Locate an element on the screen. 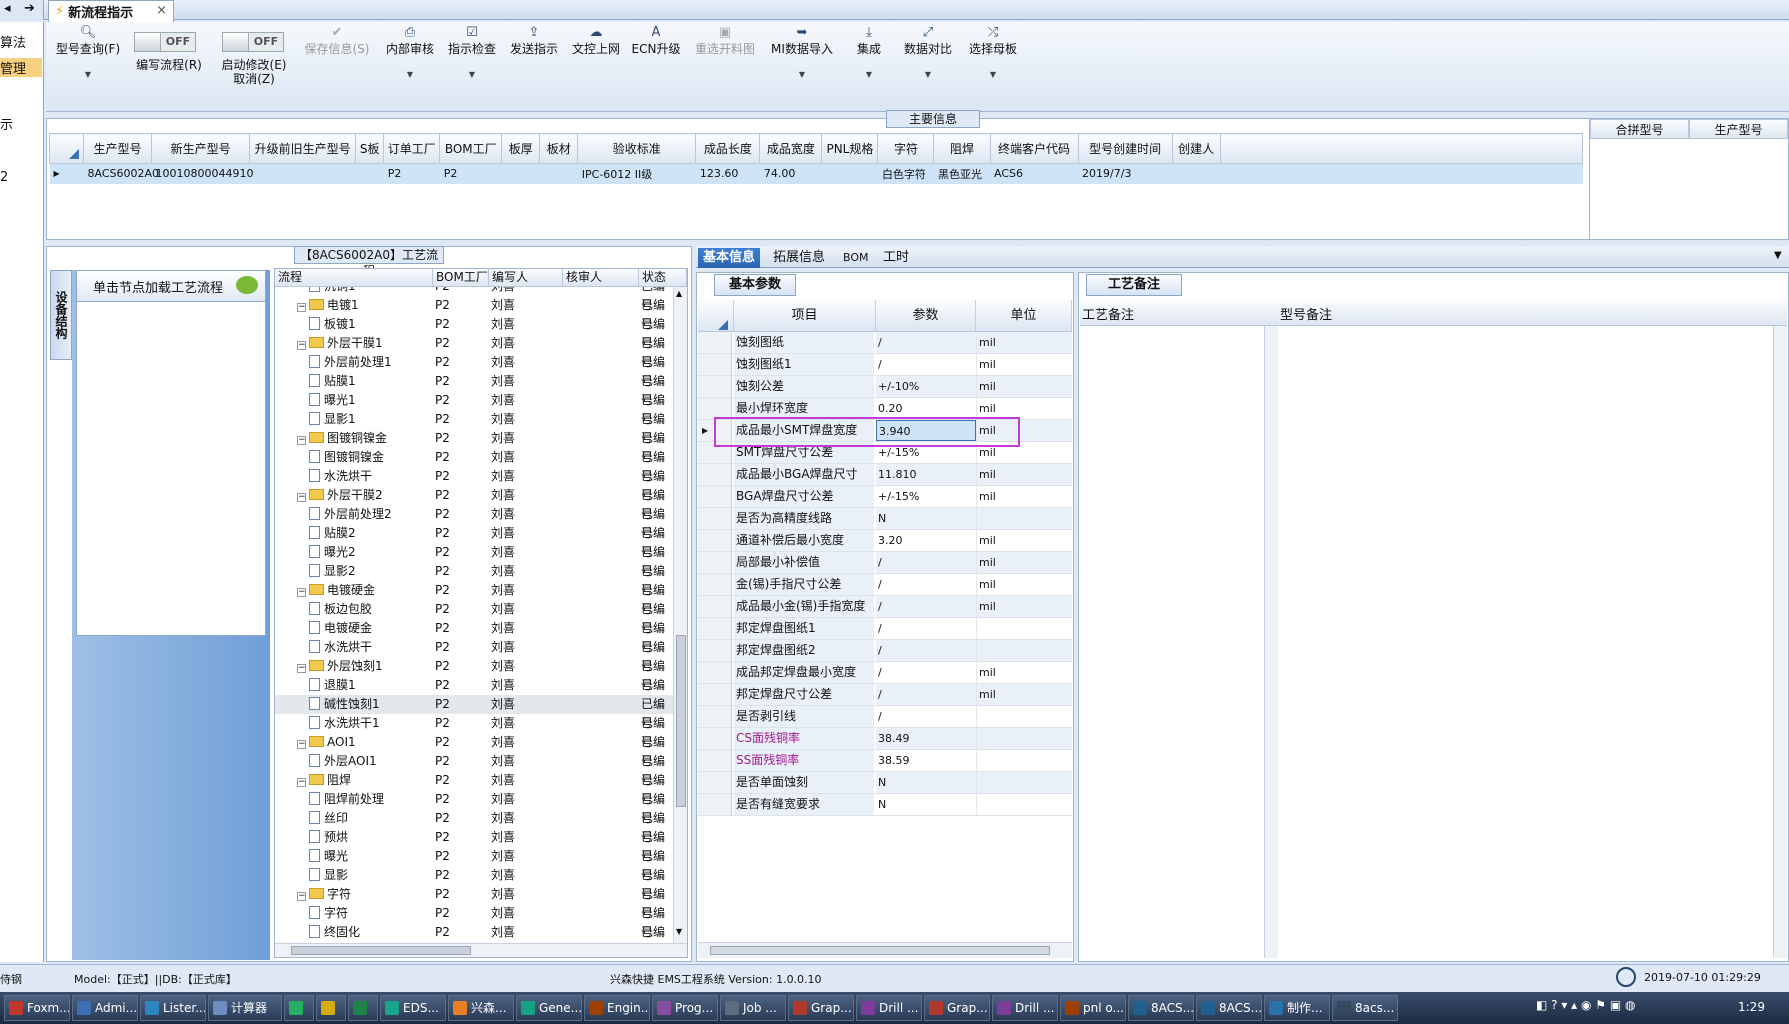 The width and height of the screenshot is (1789, 1024). hscroll-thumb is located at coordinates (381, 950).